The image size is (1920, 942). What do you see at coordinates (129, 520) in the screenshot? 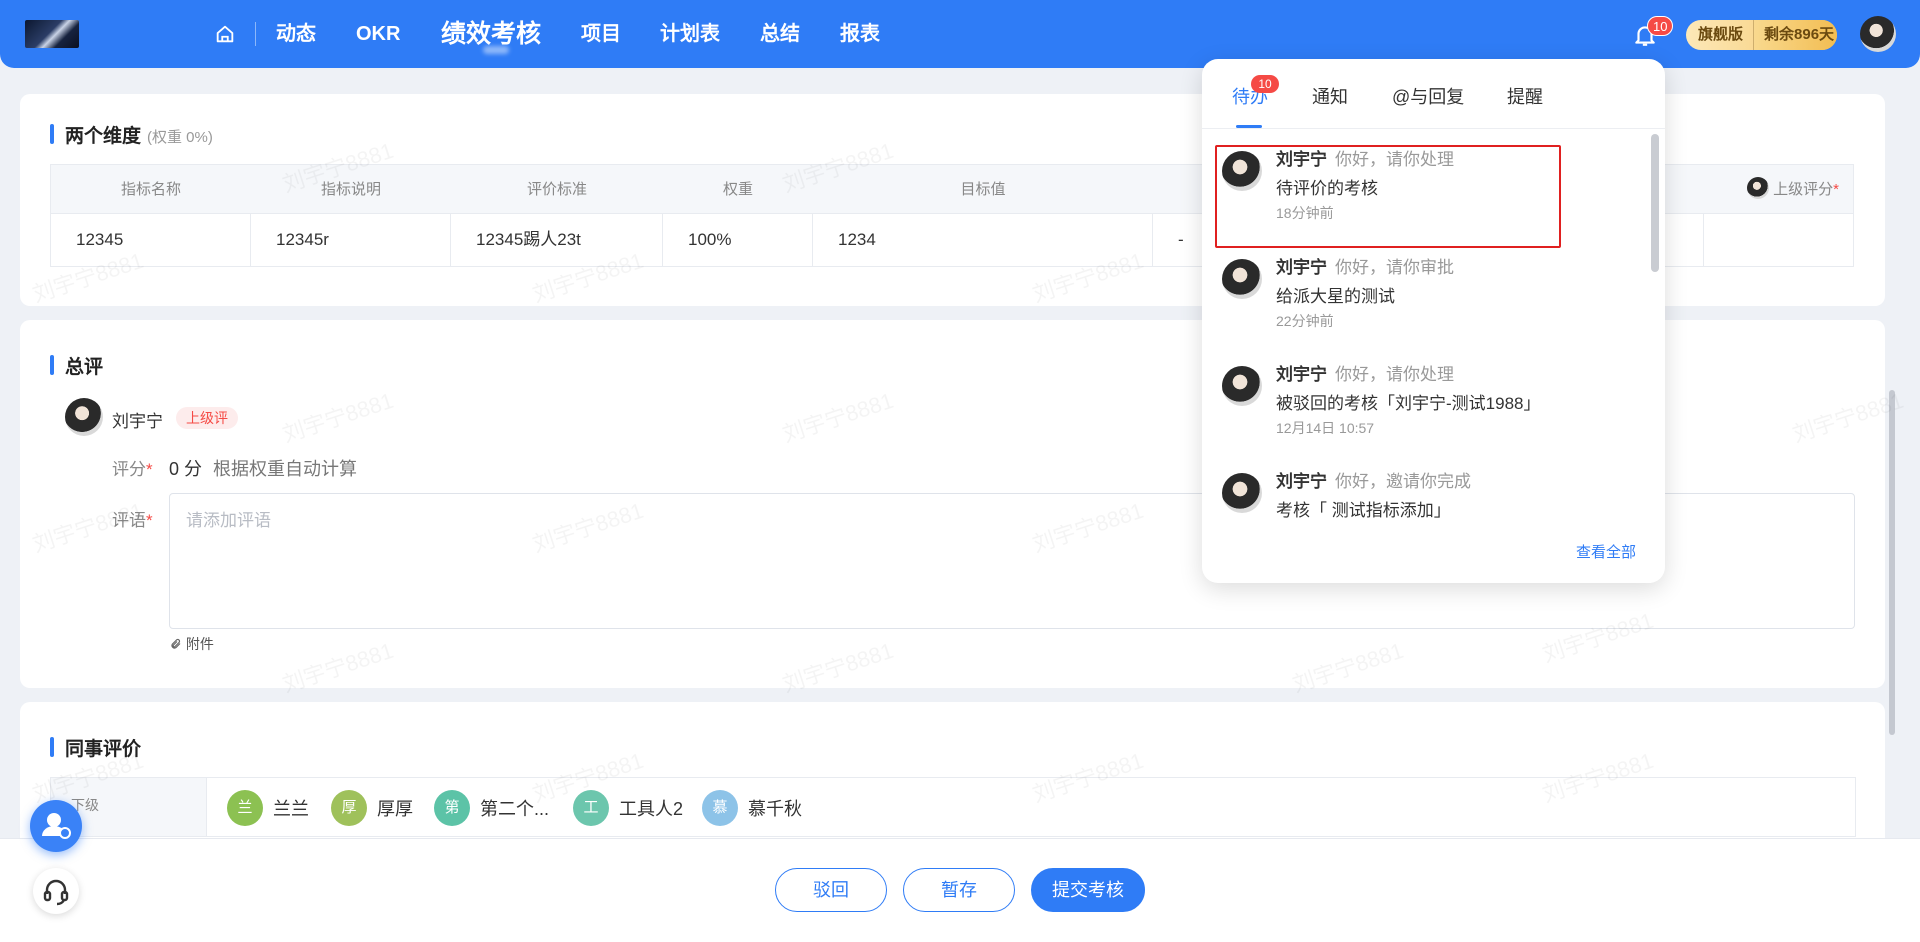
I see `comment-label-text: 评语` at bounding box center [129, 520].